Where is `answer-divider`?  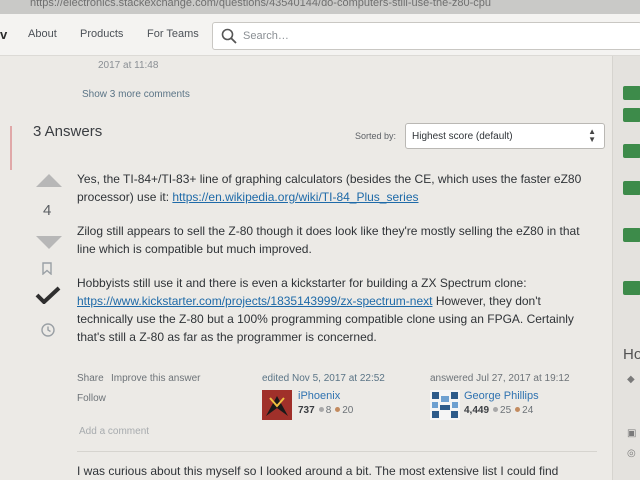 answer-divider is located at coordinates (337, 451).